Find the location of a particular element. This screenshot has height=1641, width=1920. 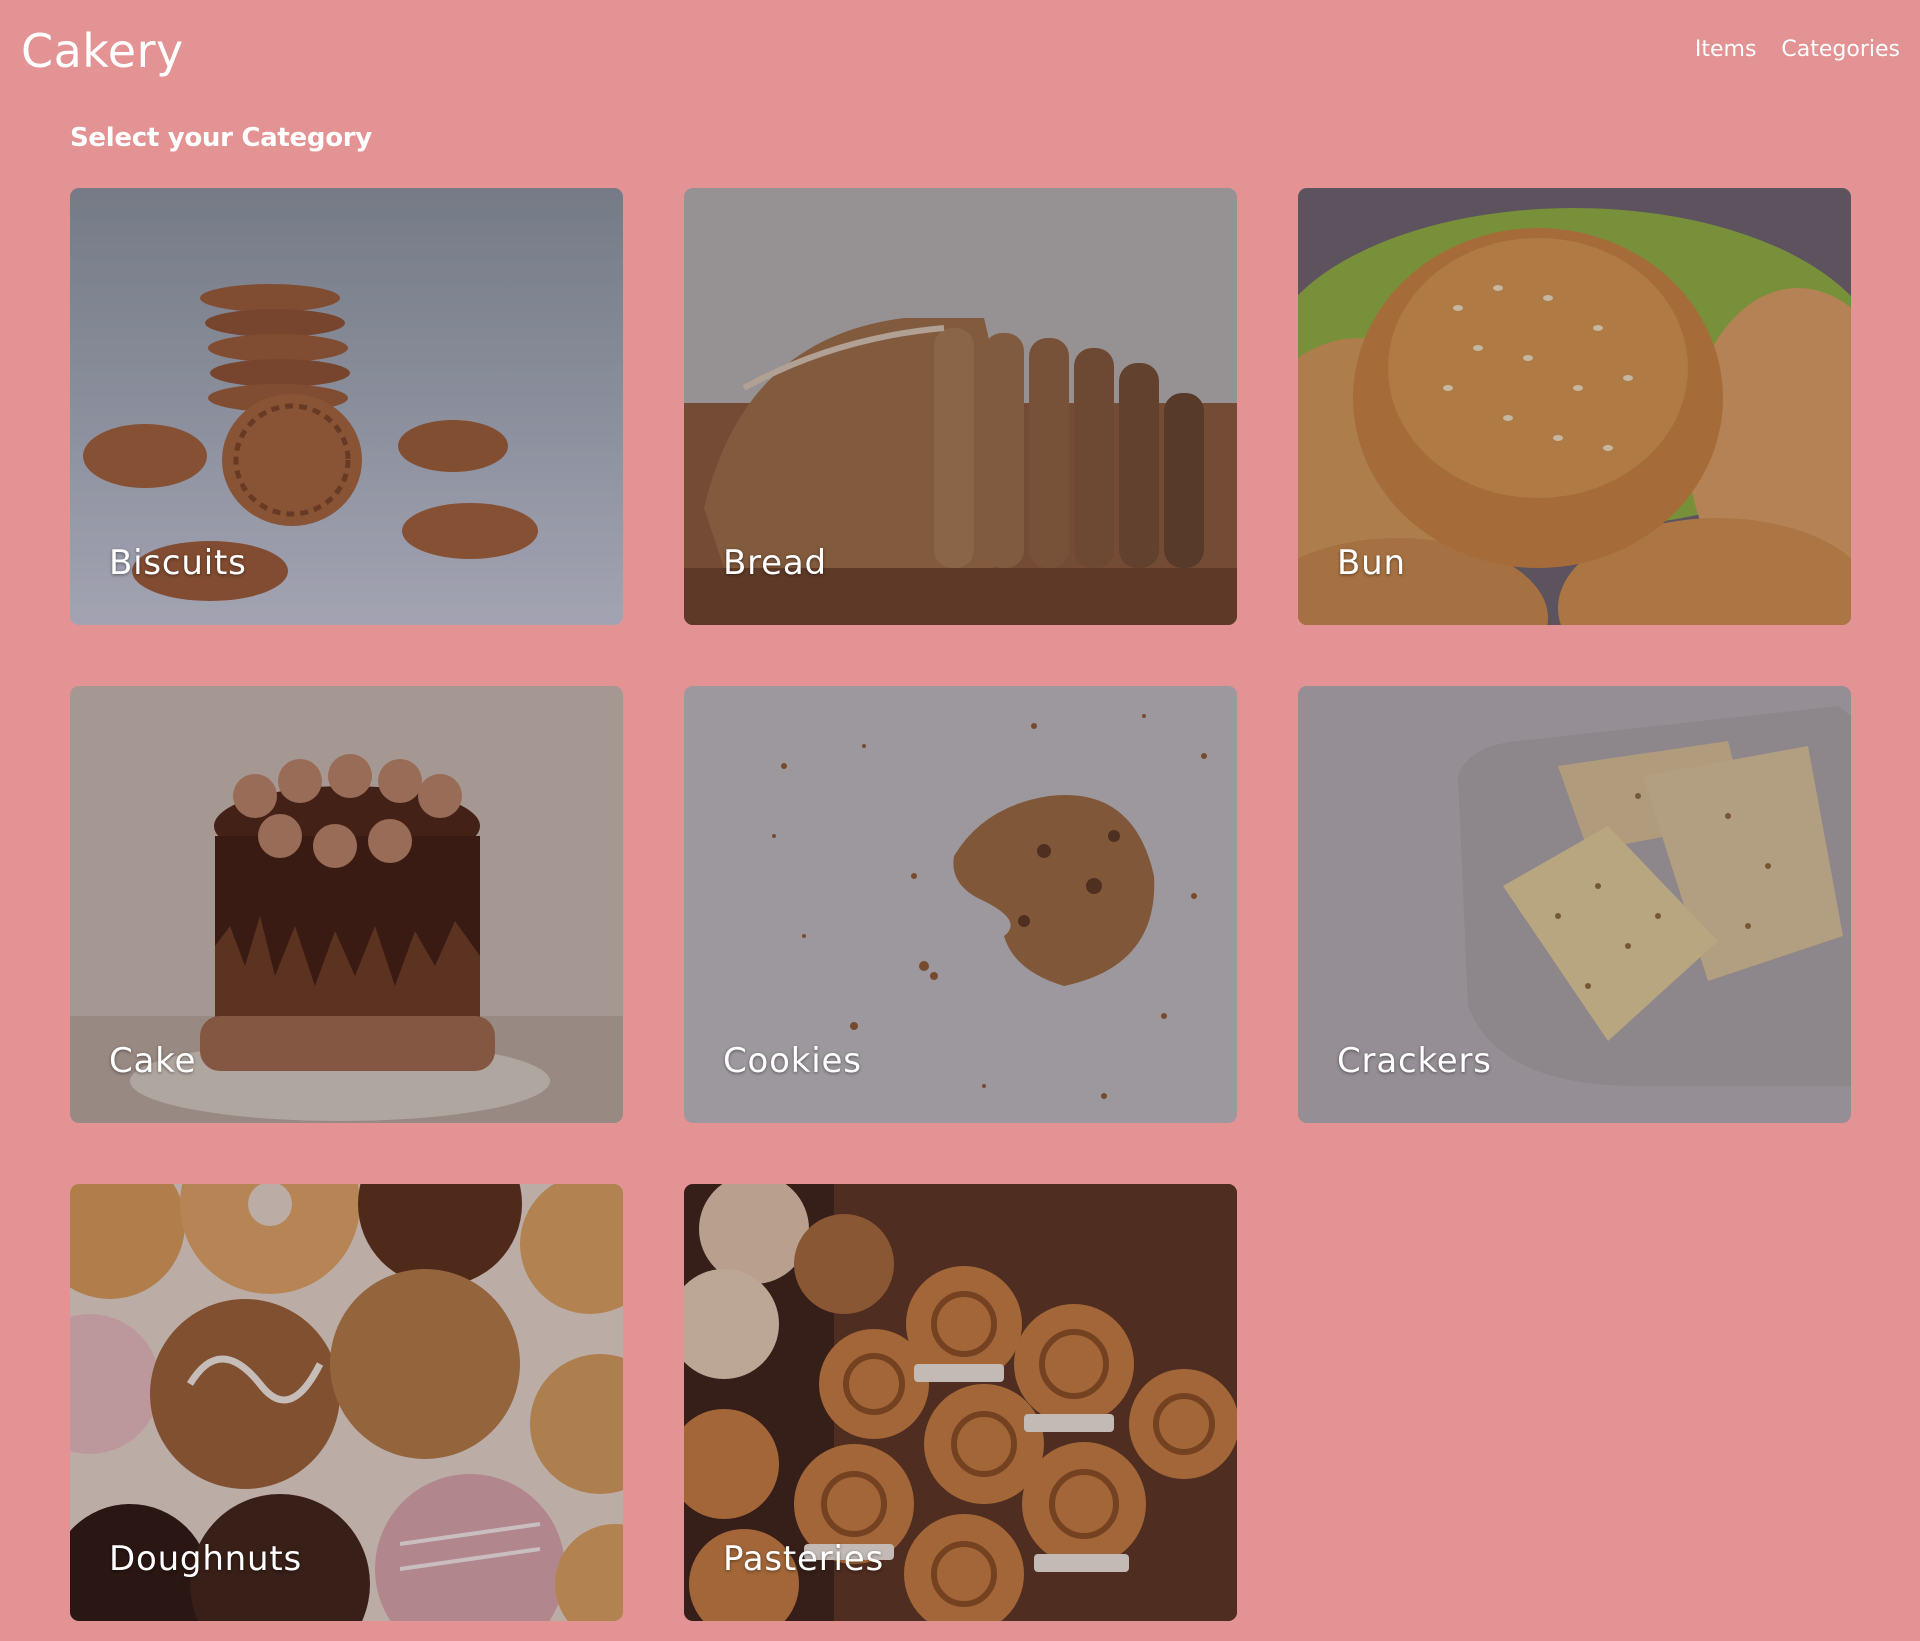

main-nav: Items Categories is located at coordinates (1797, 49).